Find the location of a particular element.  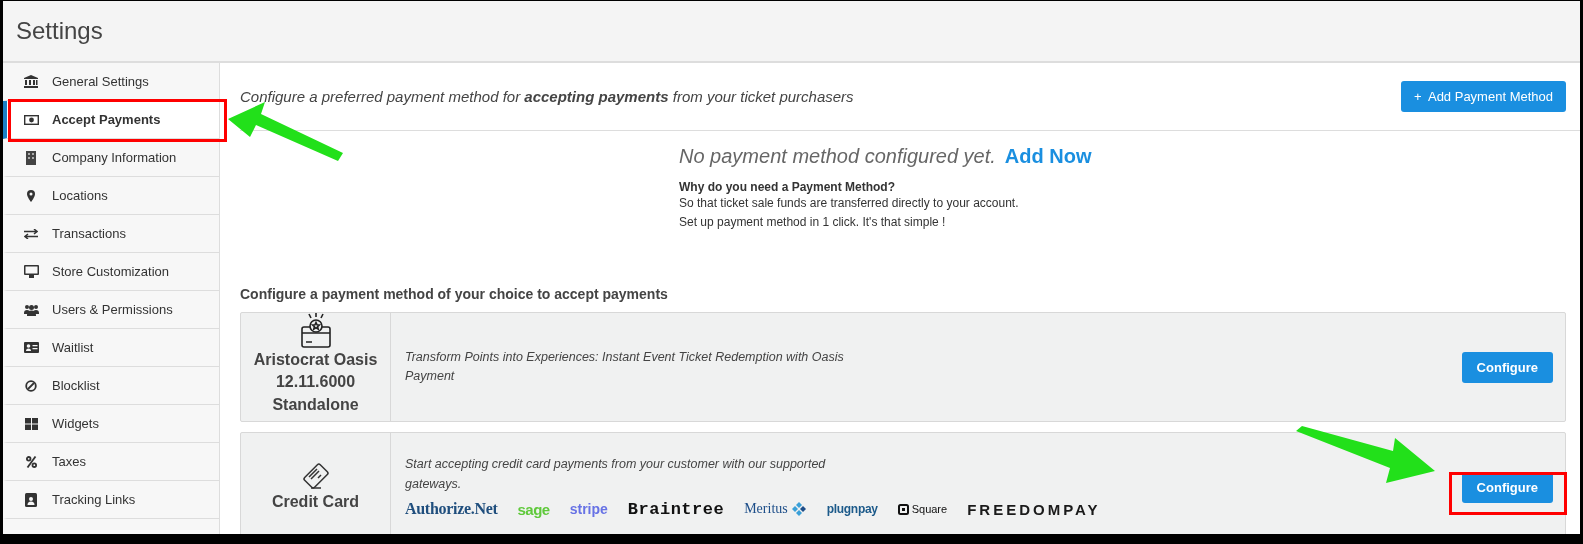

exchange-icon is located at coordinates (31, 233).